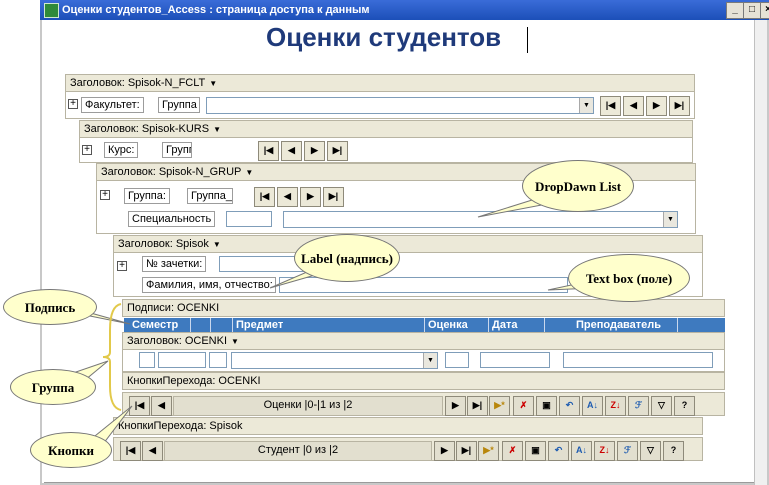  What do you see at coordinates (50, 307) in the screenshot?
I see `callout-caption: Подпись` at bounding box center [50, 307].